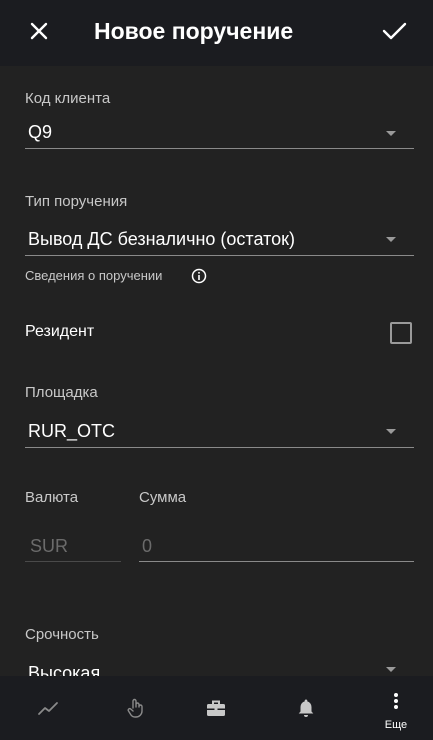  Describe the element at coordinates (68, 98) in the screenshot. I see `client-code-label: Код клиента` at that location.